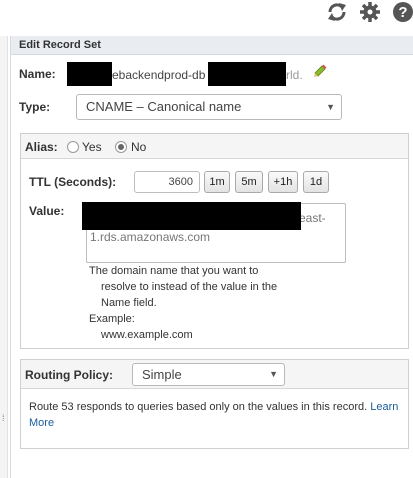  What do you see at coordinates (206, 15) in the screenshot?
I see `top-toolbar: ?` at bounding box center [206, 15].